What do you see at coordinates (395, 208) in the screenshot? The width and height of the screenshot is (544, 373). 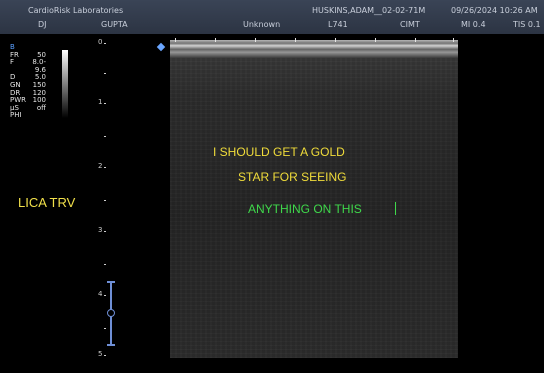 I see `text-cursor` at bounding box center [395, 208].